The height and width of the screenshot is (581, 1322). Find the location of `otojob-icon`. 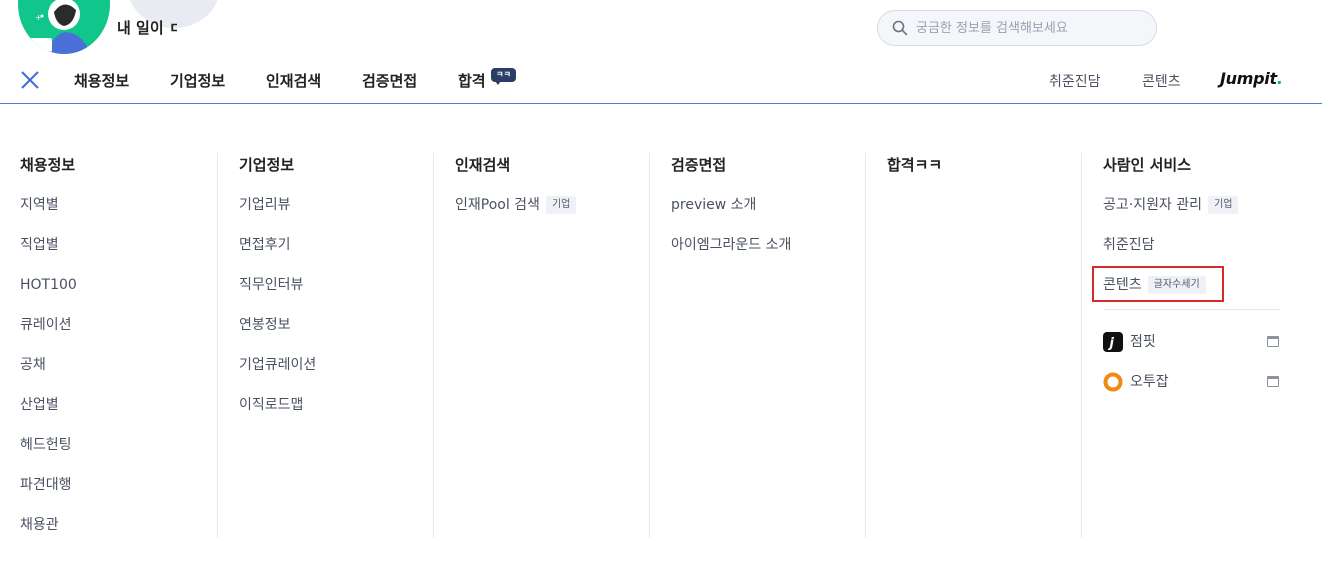

otojob-icon is located at coordinates (1113, 382).